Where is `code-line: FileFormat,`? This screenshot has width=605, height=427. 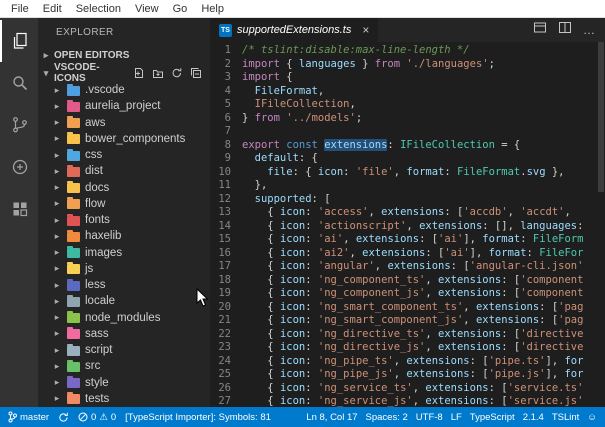 code-line: FileFormat, is located at coordinates (423, 92).